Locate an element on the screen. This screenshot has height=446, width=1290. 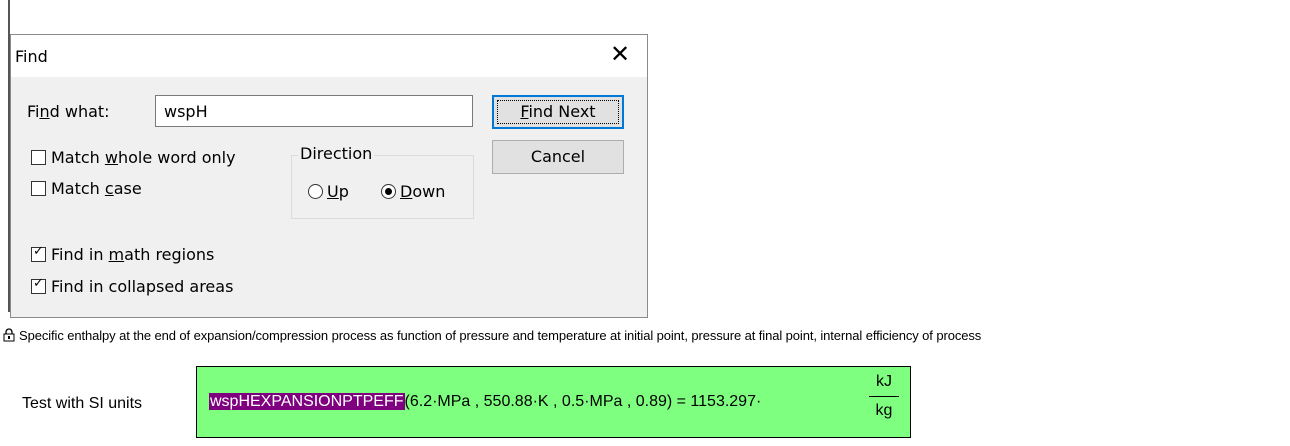
find-what-label: Find what: is located at coordinates (68, 111).